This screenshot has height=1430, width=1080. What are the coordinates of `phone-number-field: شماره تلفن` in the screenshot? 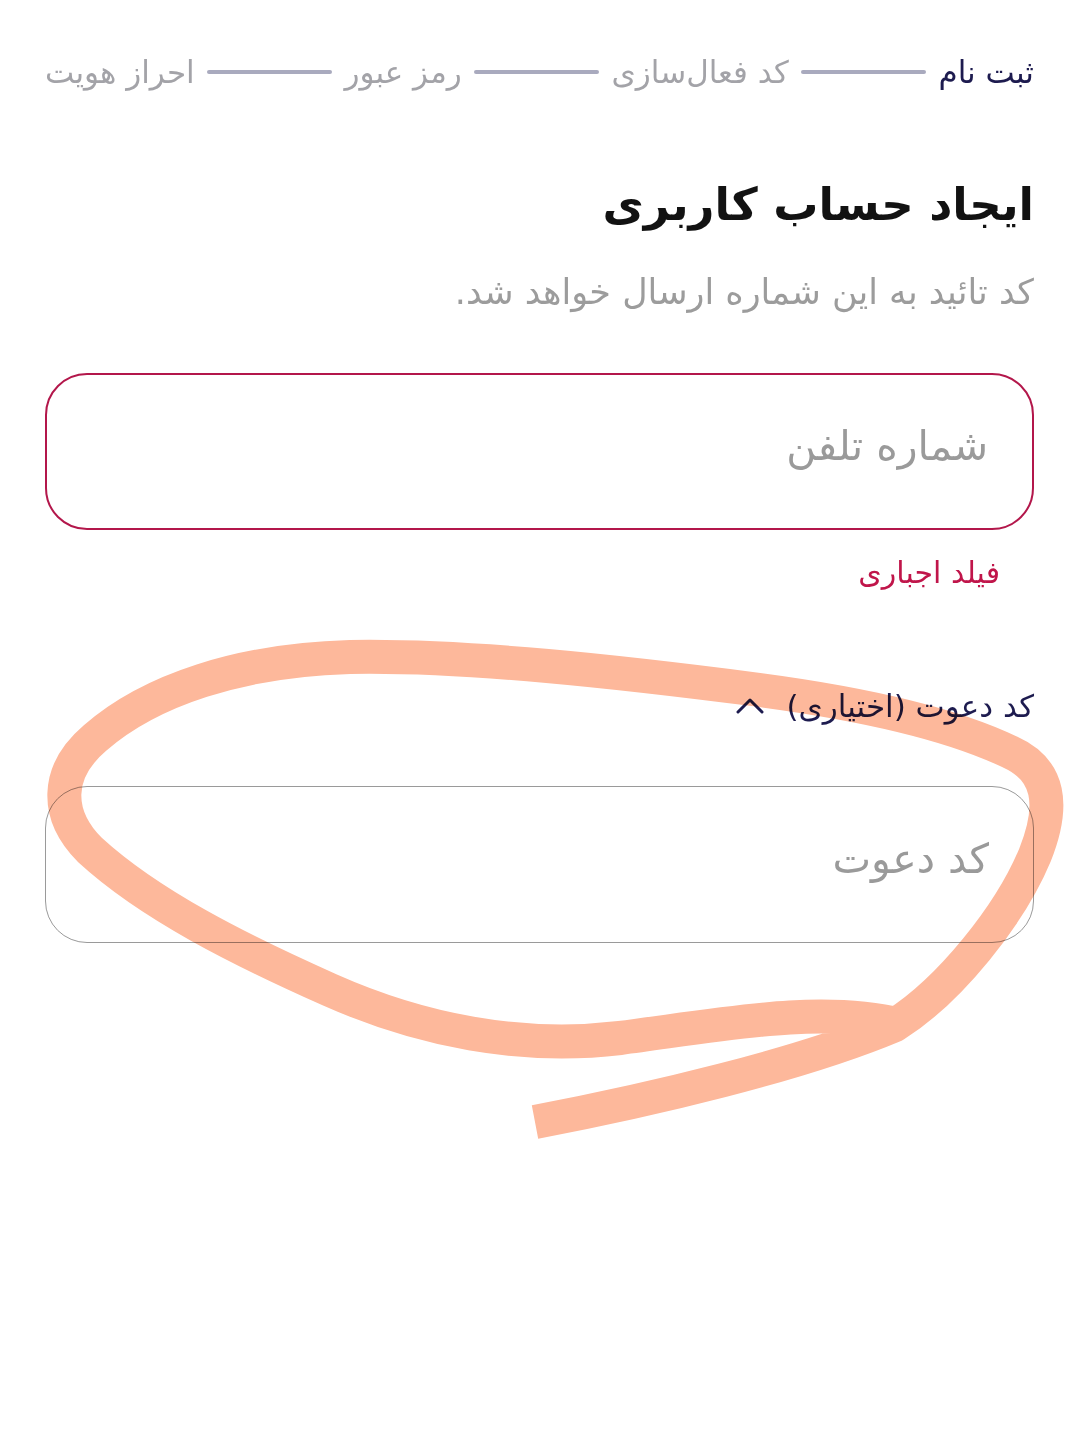 It's located at (539, 451).